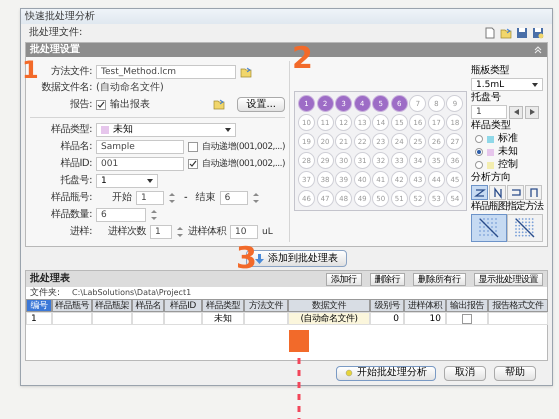  I want to click on field-label: 托盘号:, so click(76, 181).